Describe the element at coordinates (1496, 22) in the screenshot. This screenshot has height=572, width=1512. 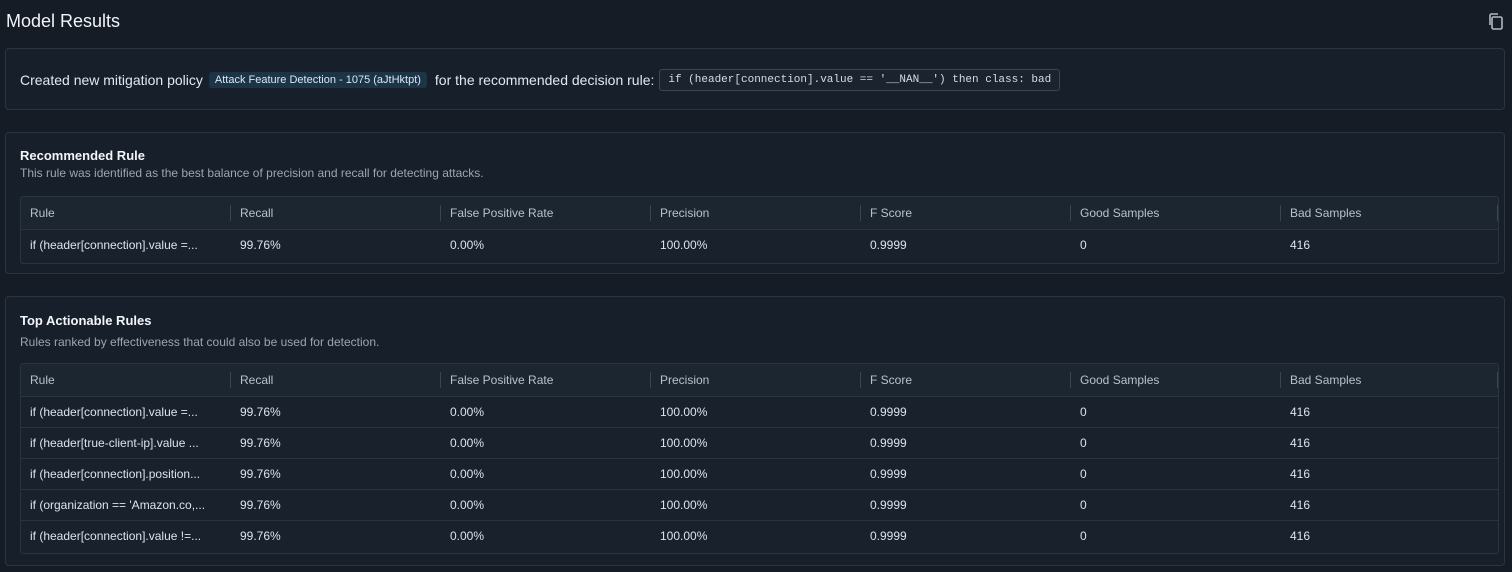
I see `copy-icon` at that location.